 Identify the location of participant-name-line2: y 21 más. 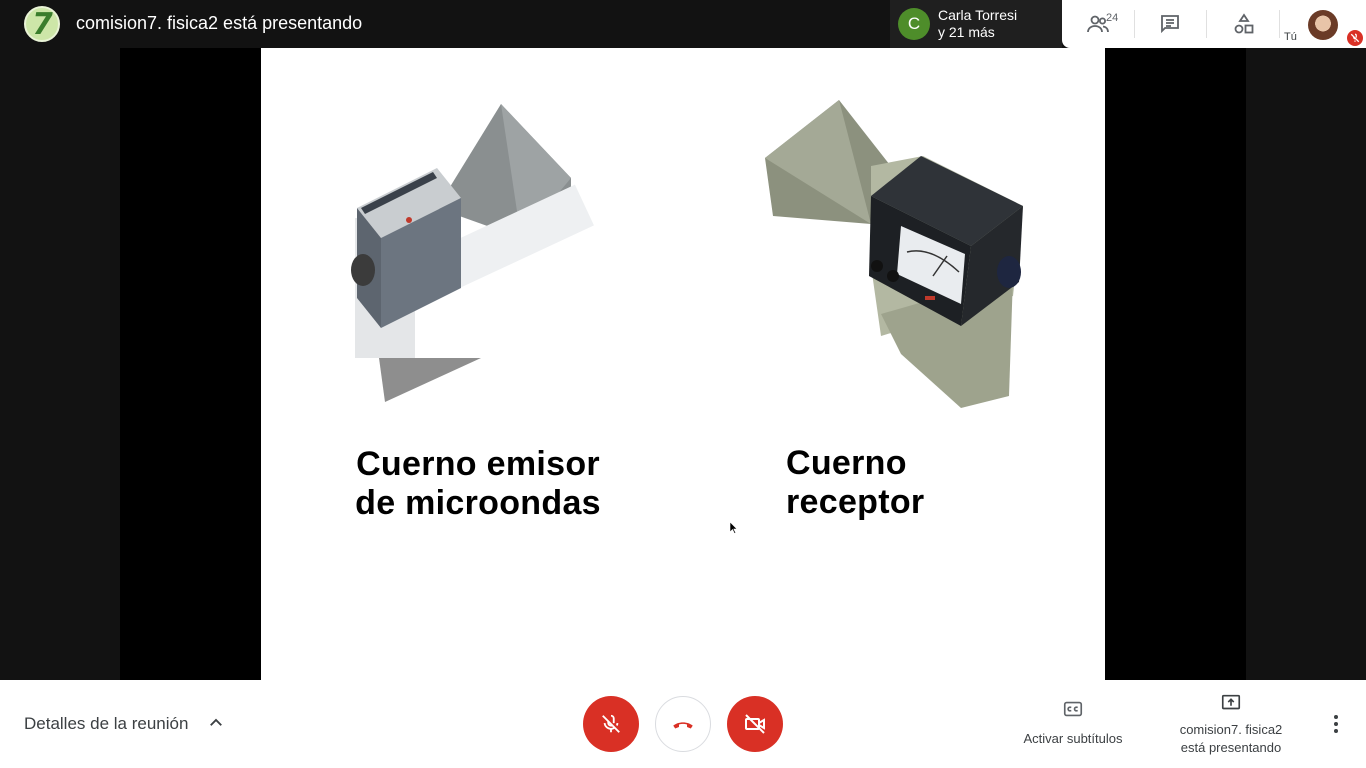
(966, 32).